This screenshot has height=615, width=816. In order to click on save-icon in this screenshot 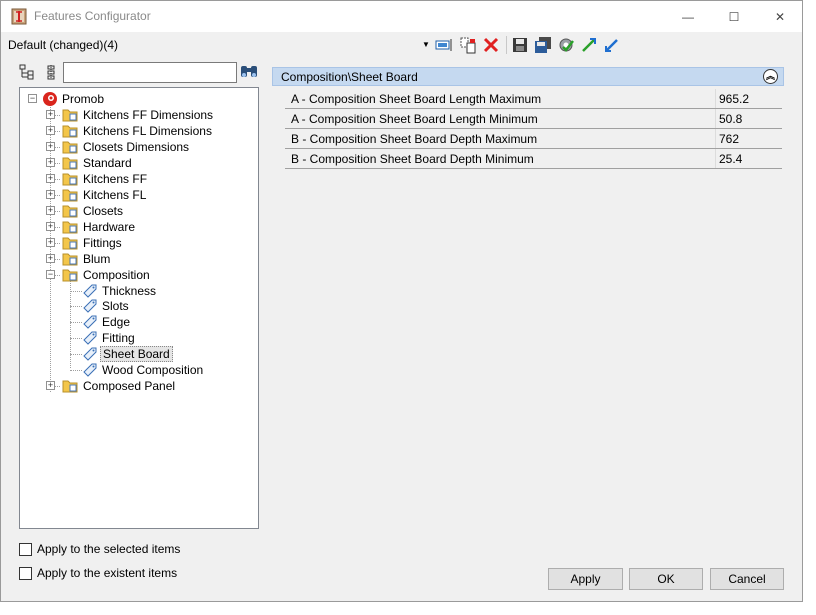, I will do `click(520, 45)`.